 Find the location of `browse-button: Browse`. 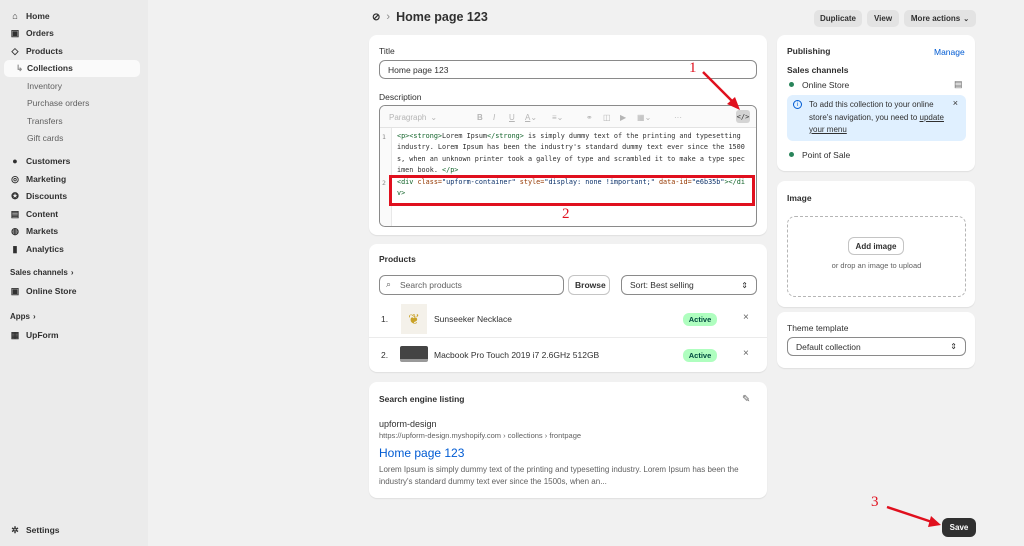

browse-button: Browse is located at coordinates (589, 285).